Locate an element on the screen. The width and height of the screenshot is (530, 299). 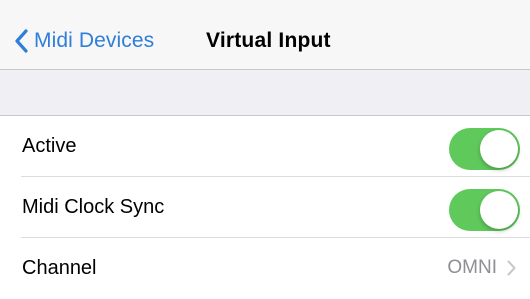
channel-label: Channel is located at coordinates (59, 268).